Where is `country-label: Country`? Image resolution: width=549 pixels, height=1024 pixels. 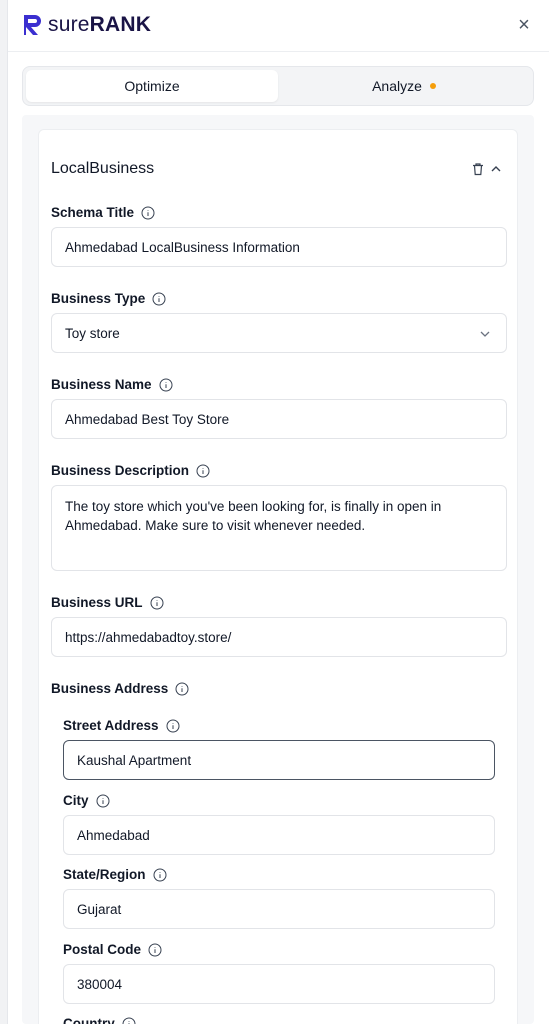
country-label: Country is located at coordinates (99, 1020).